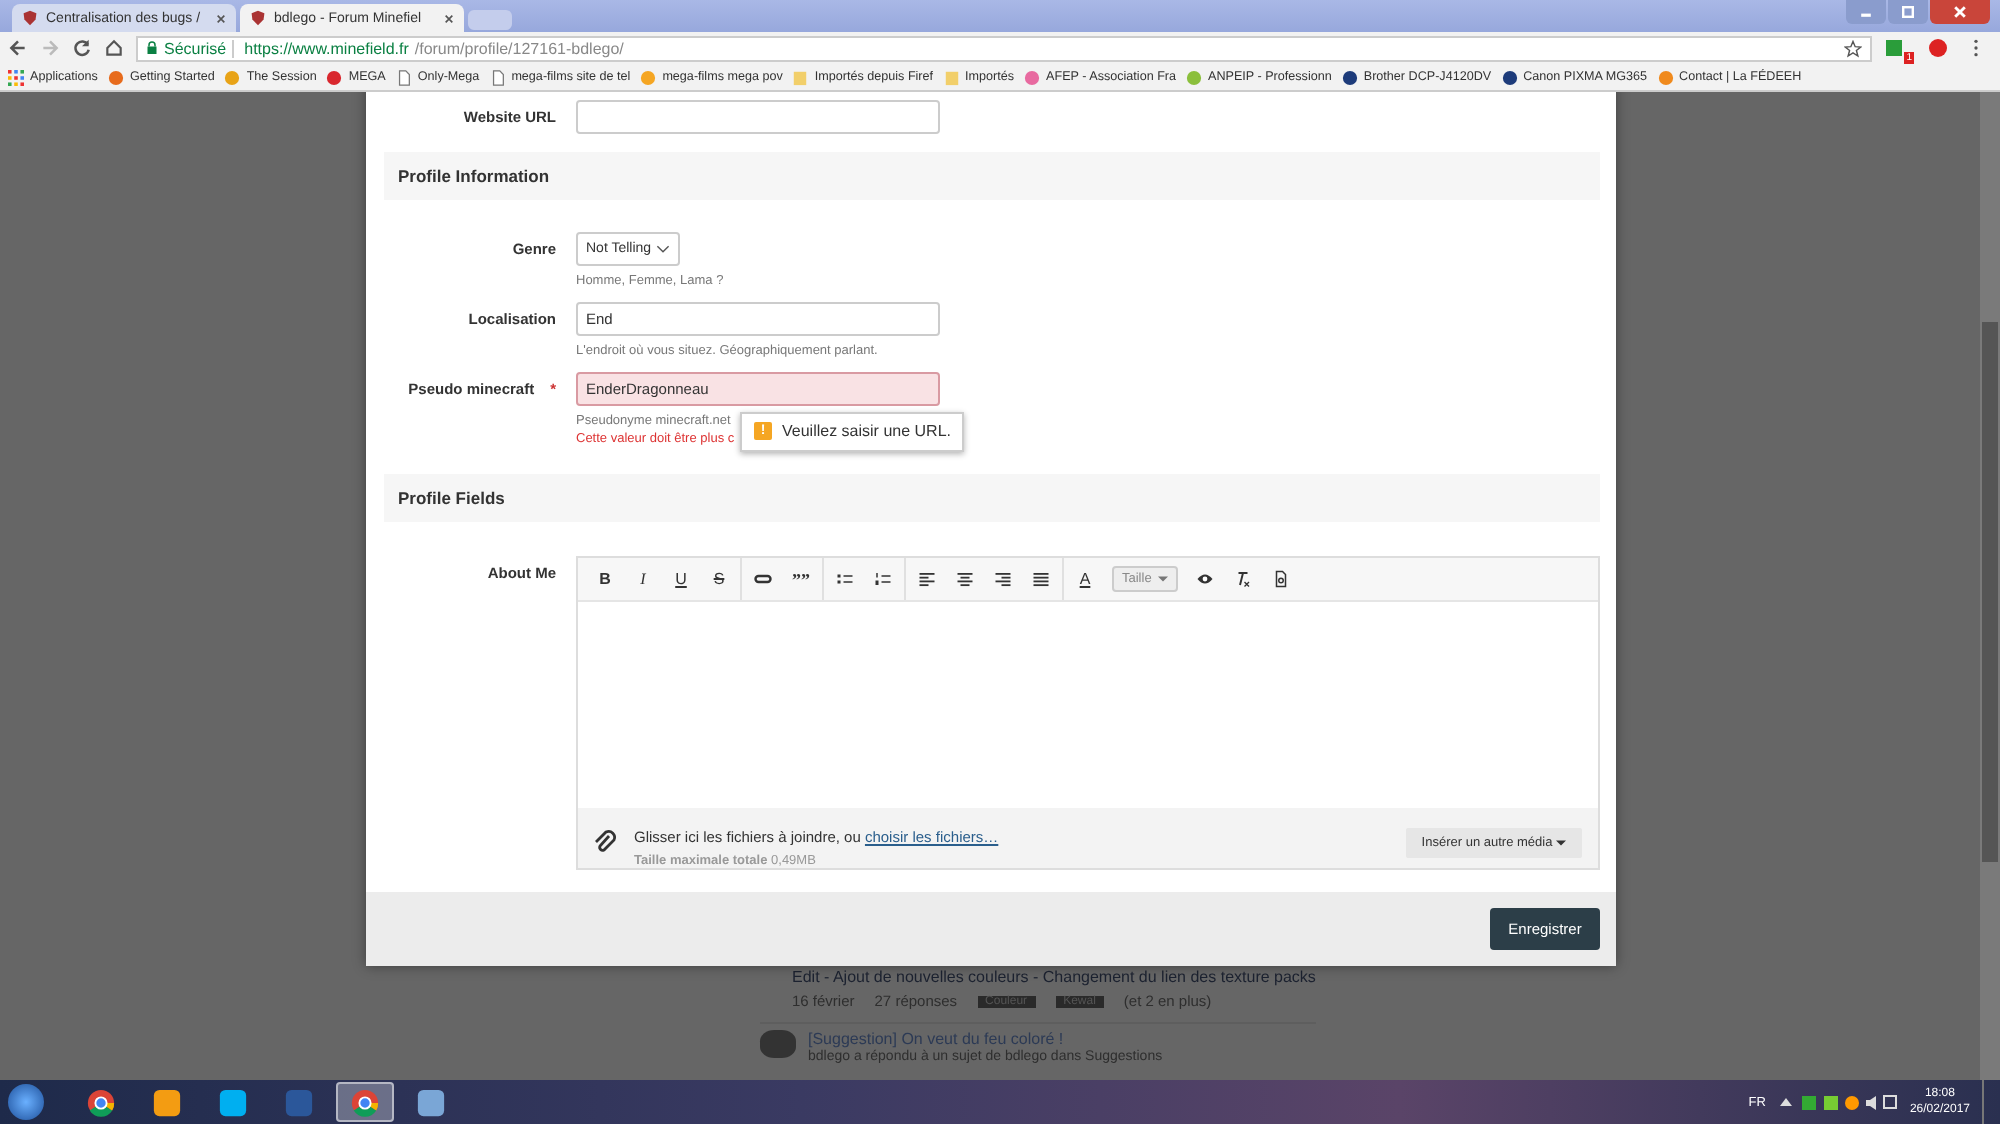 The width and height of the screenshot is (2000, 1124). What do you see at coordinates (681, 579) in the screenshot?
I see `underline-button: U` at bounding box center [681, 579].